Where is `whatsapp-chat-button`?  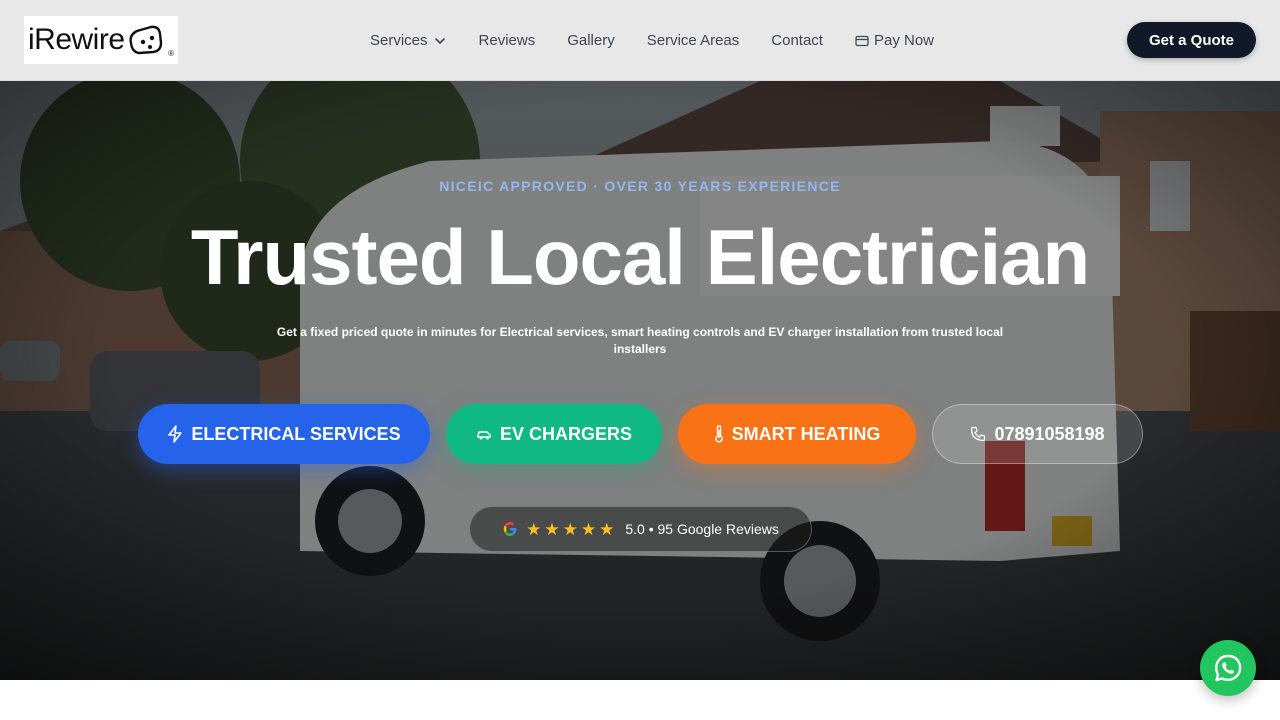 whatsapp-chat-button is located at coordinates (1228, 668).